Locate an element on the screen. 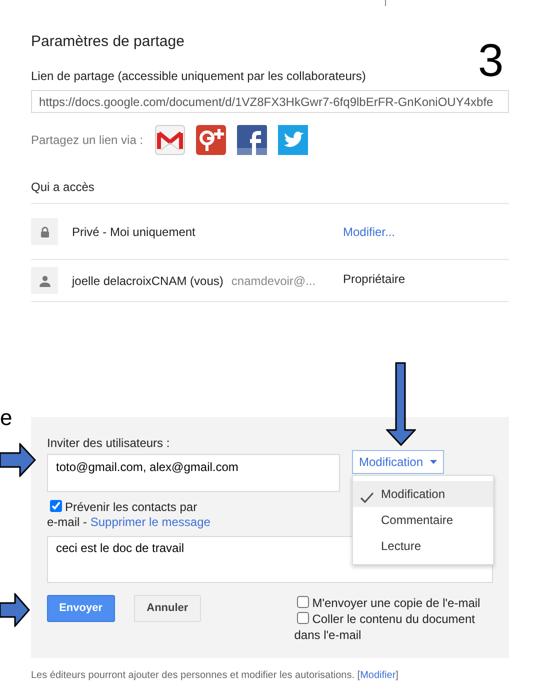  menu-item: Commentaire is located at coordinates (423, 520).